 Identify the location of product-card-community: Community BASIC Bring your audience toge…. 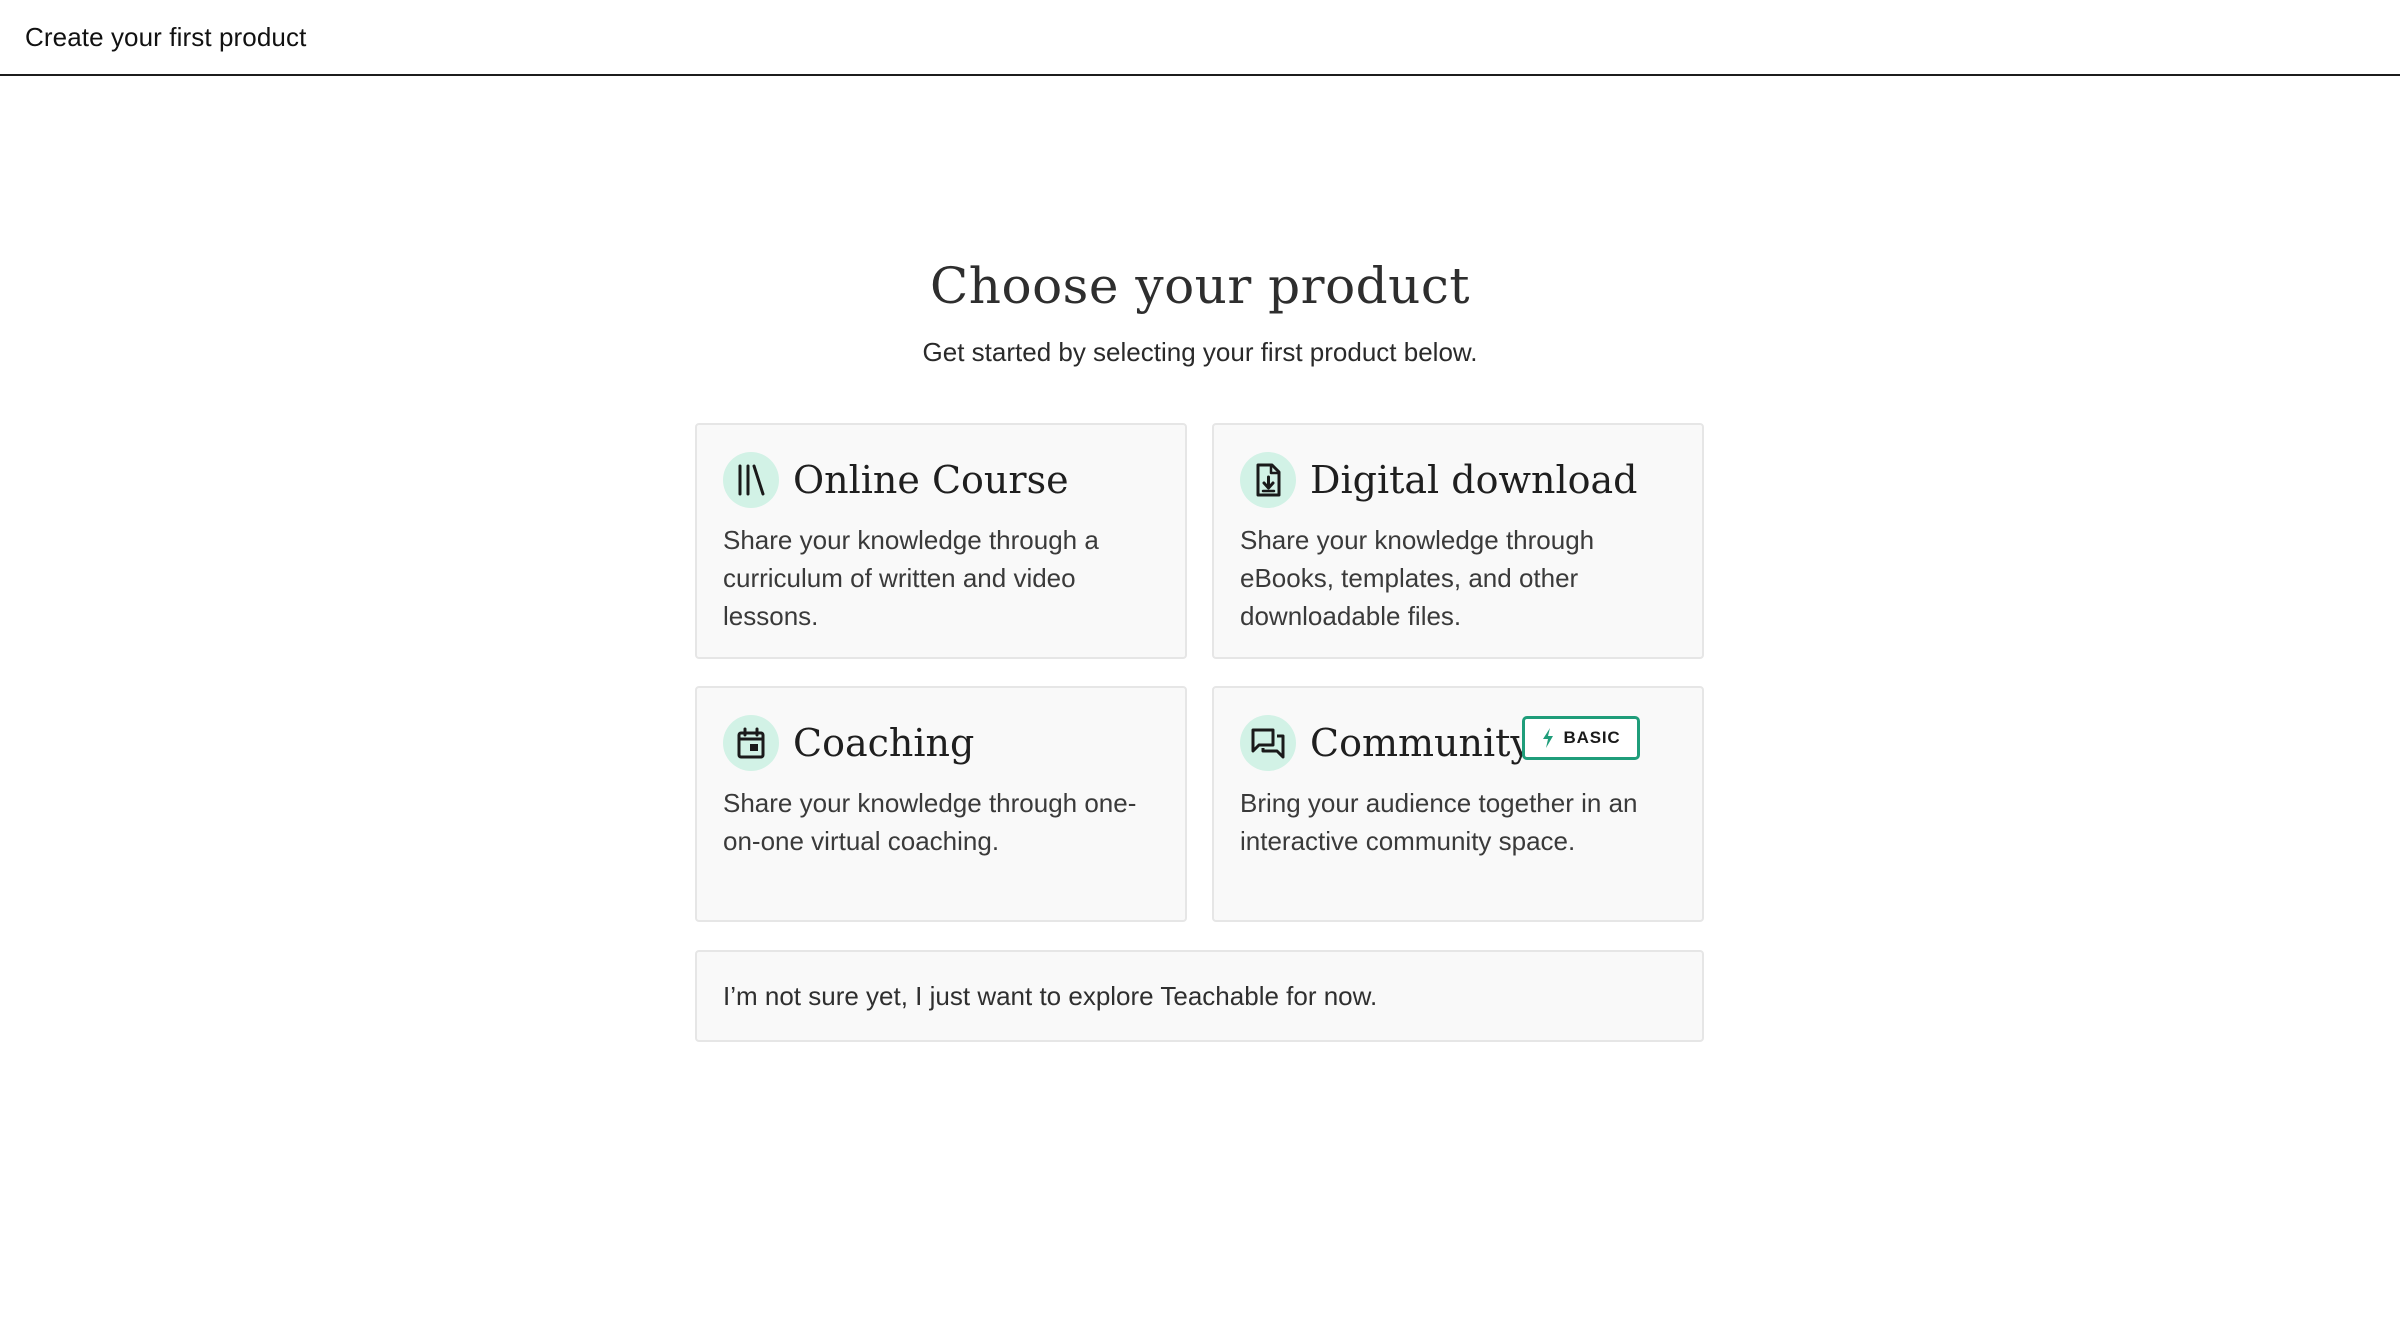
(1458, 804).